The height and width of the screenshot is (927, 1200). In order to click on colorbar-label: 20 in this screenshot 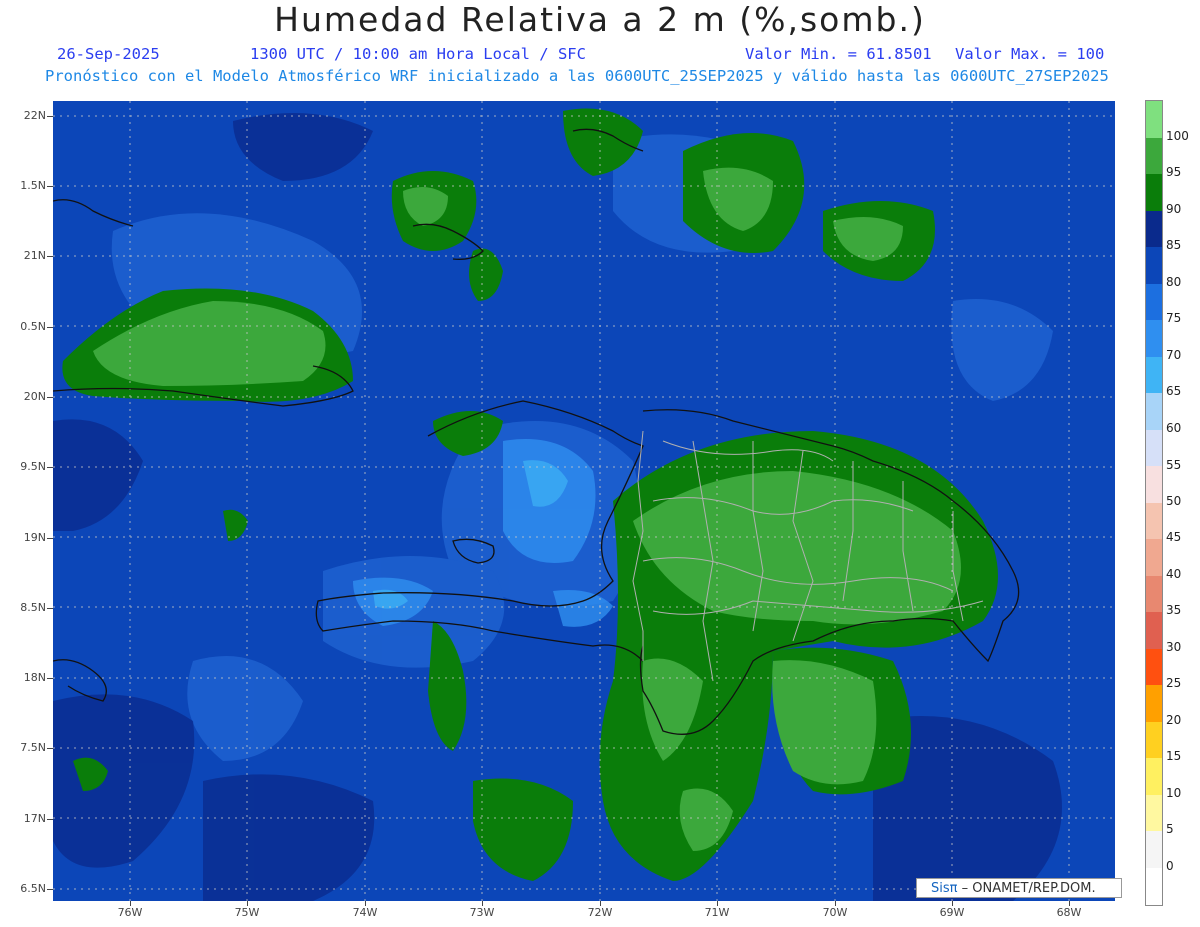, I will do `click(1174, 720)`.